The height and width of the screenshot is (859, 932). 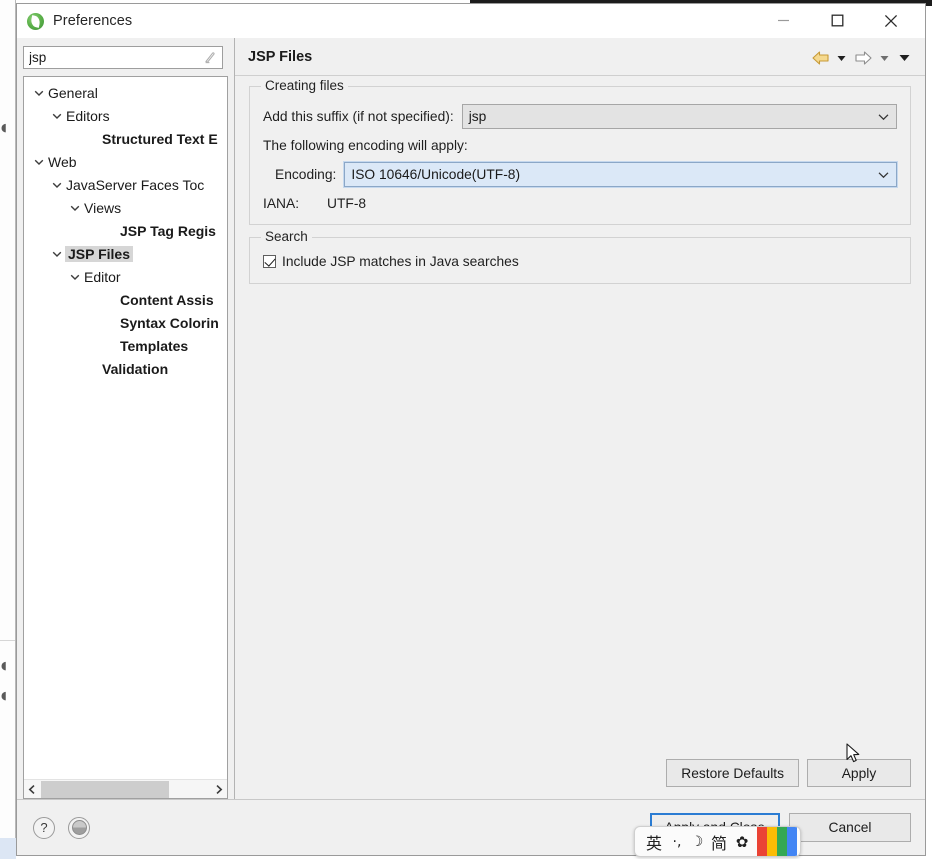 I want to click on suffix-combobox: jsp, so click(x=679, y=116).